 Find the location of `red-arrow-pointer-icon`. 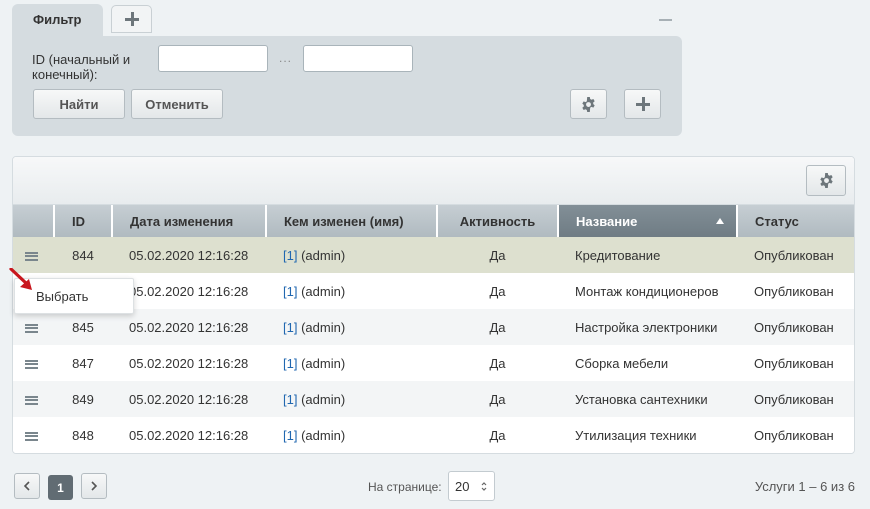

red-arrow-pointer-icon is located at coordinates (20, 279).